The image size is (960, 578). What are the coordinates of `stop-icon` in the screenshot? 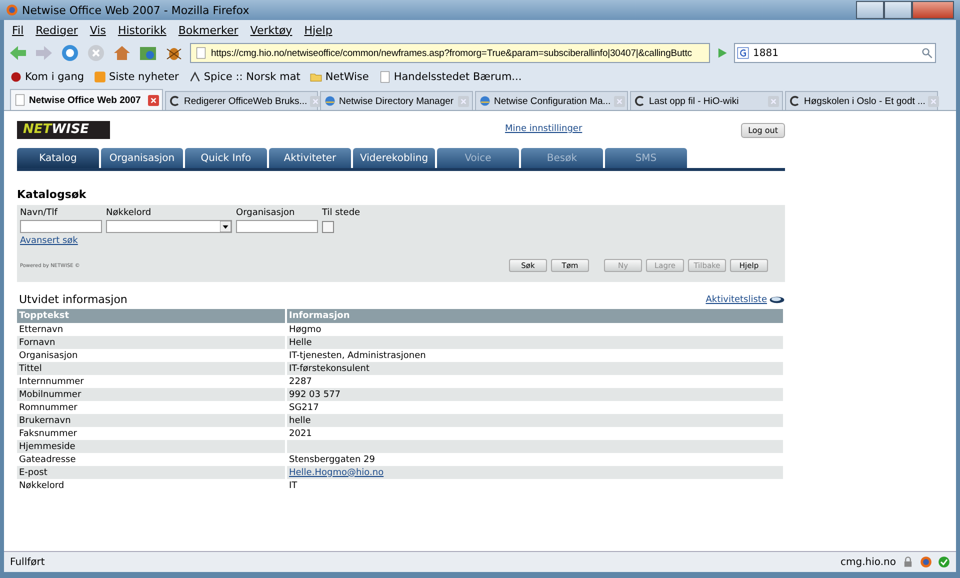 It's located at (96, 53).